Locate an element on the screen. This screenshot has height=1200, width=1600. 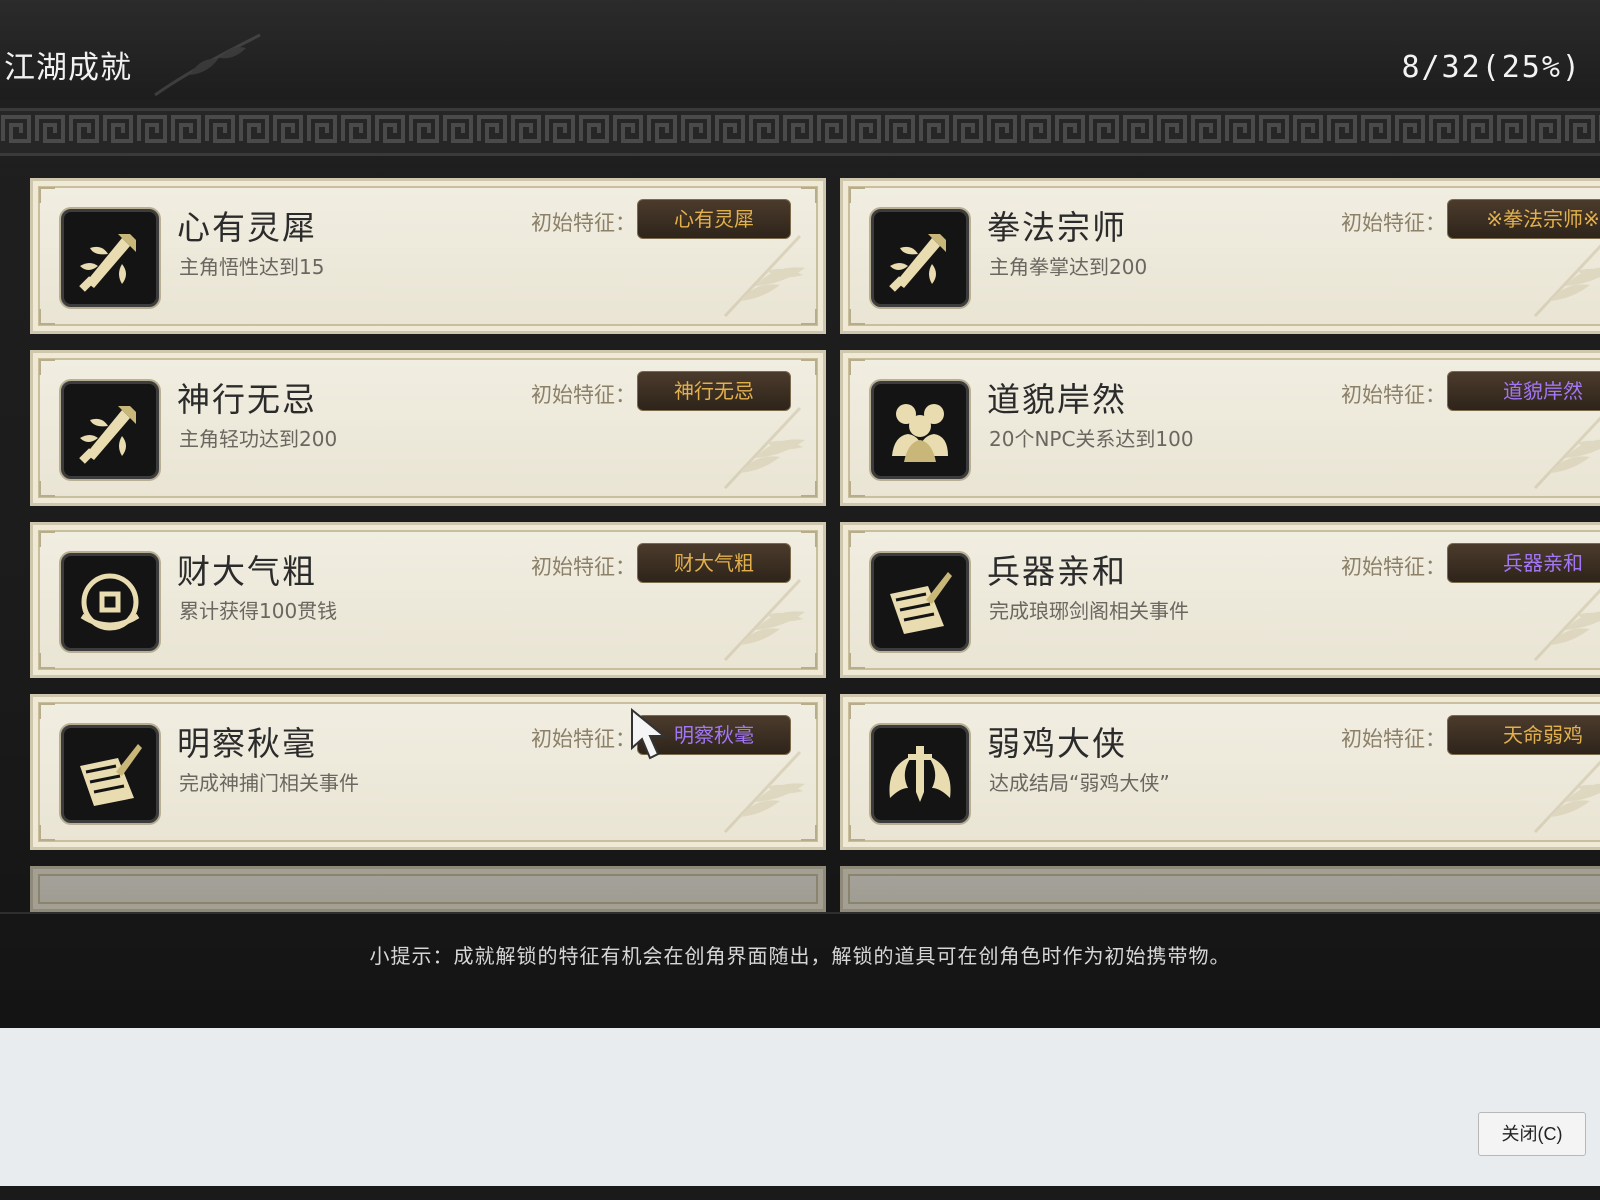
sword-wings-icon is located at coordinates (920, 774).